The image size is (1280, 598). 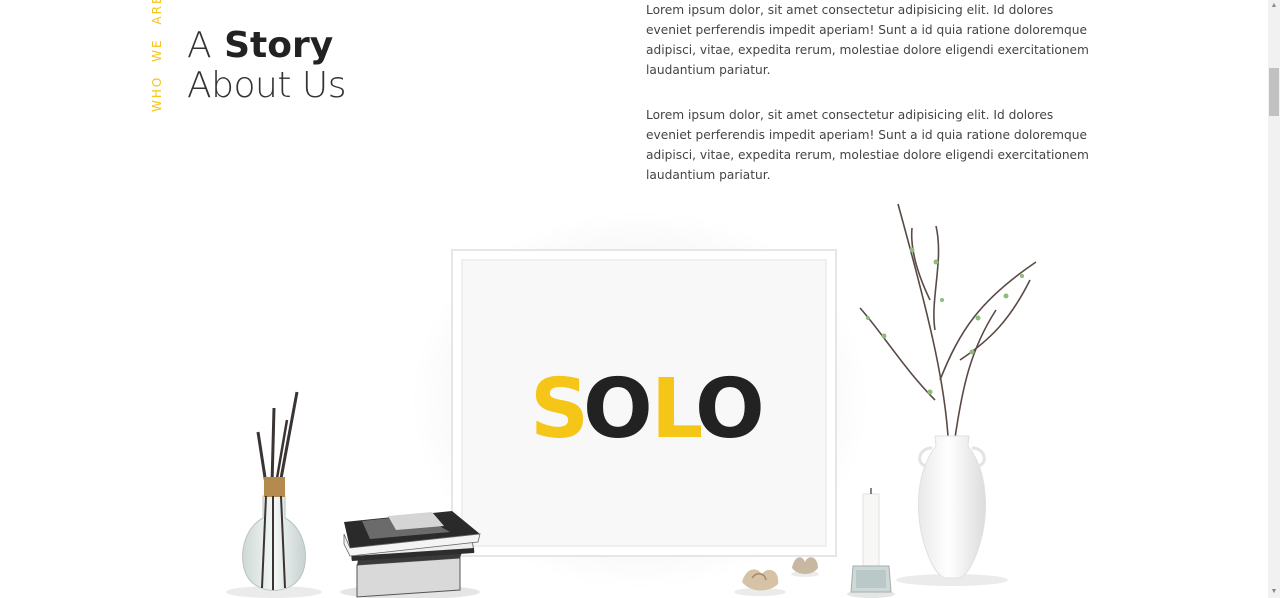 What do you see at coordinates (410, 554) in the screenshot?
I see `book-stack` at bounding box center [410, 554].